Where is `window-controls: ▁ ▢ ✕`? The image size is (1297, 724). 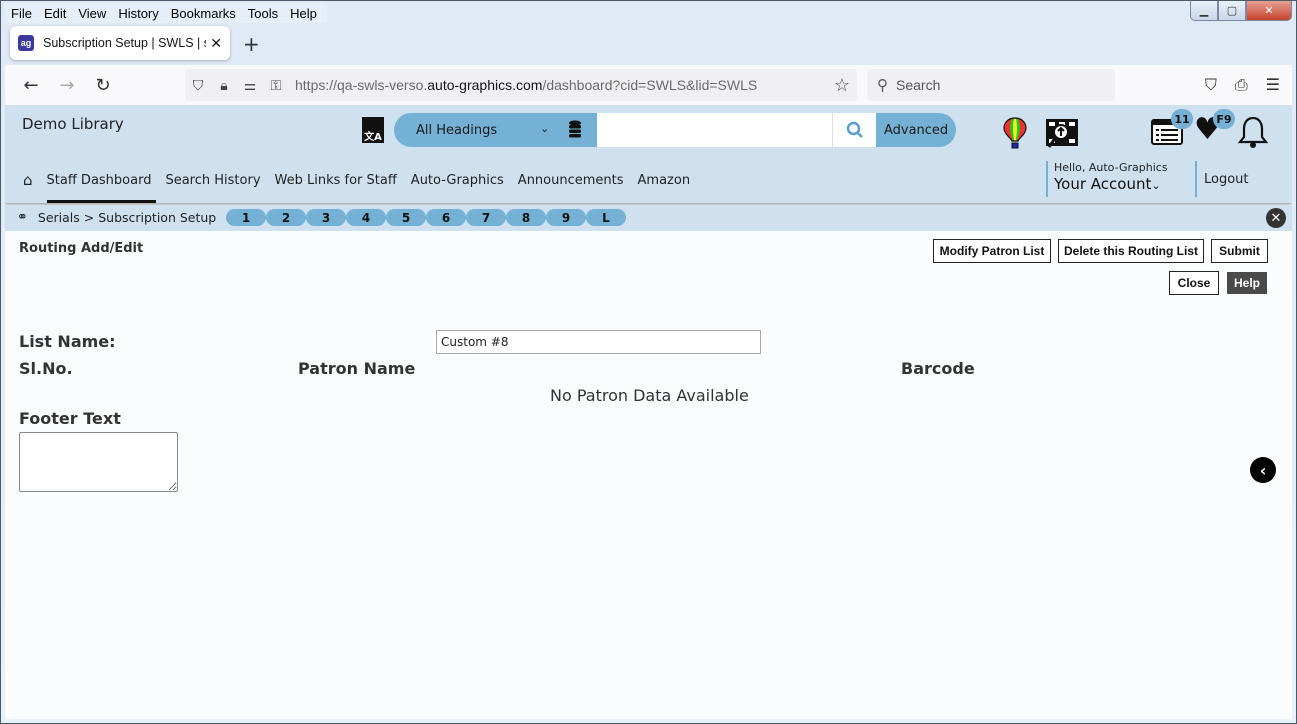 window-controls: ▁ ▢ ✕ is located at coordinates (1241, 11).